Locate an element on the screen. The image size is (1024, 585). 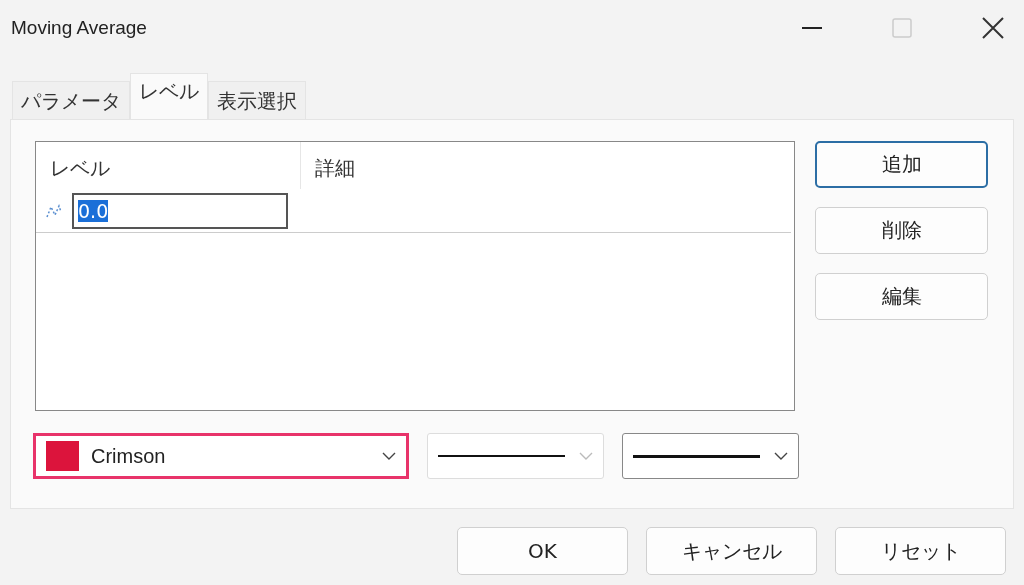
close-icon is located at coordinates (993, 27).